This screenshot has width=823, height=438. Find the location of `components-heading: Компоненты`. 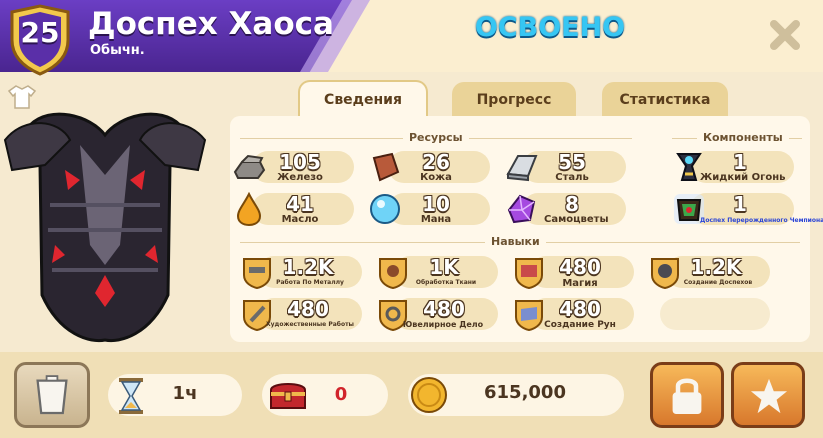

components-heading: Компоненты is located at coordinates (743, 137).